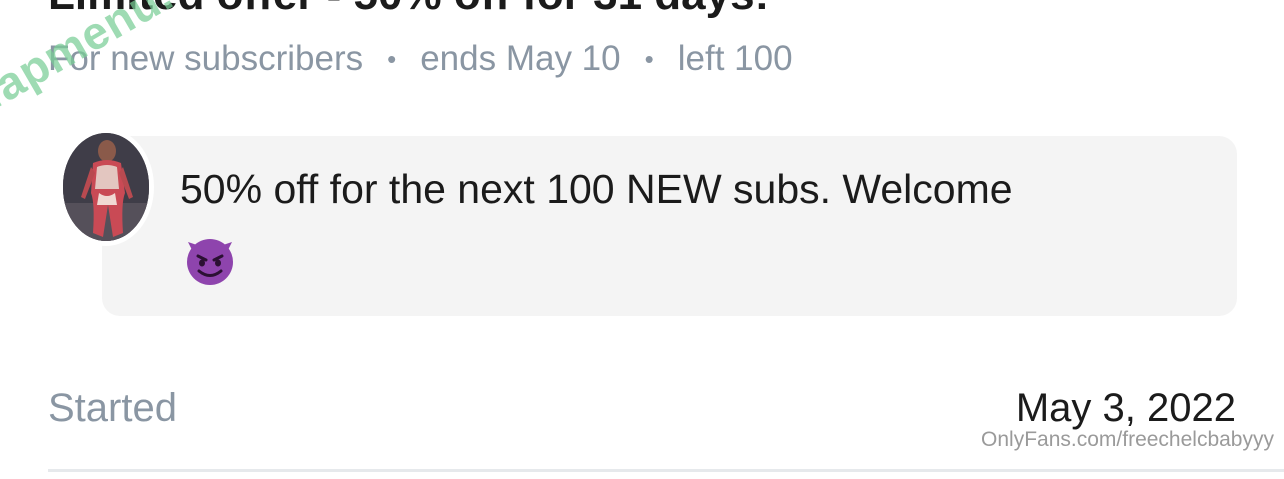  Describe the element at coordinates (210, 258) in the screenshot. I see `devil-emoji-icon` at that location.